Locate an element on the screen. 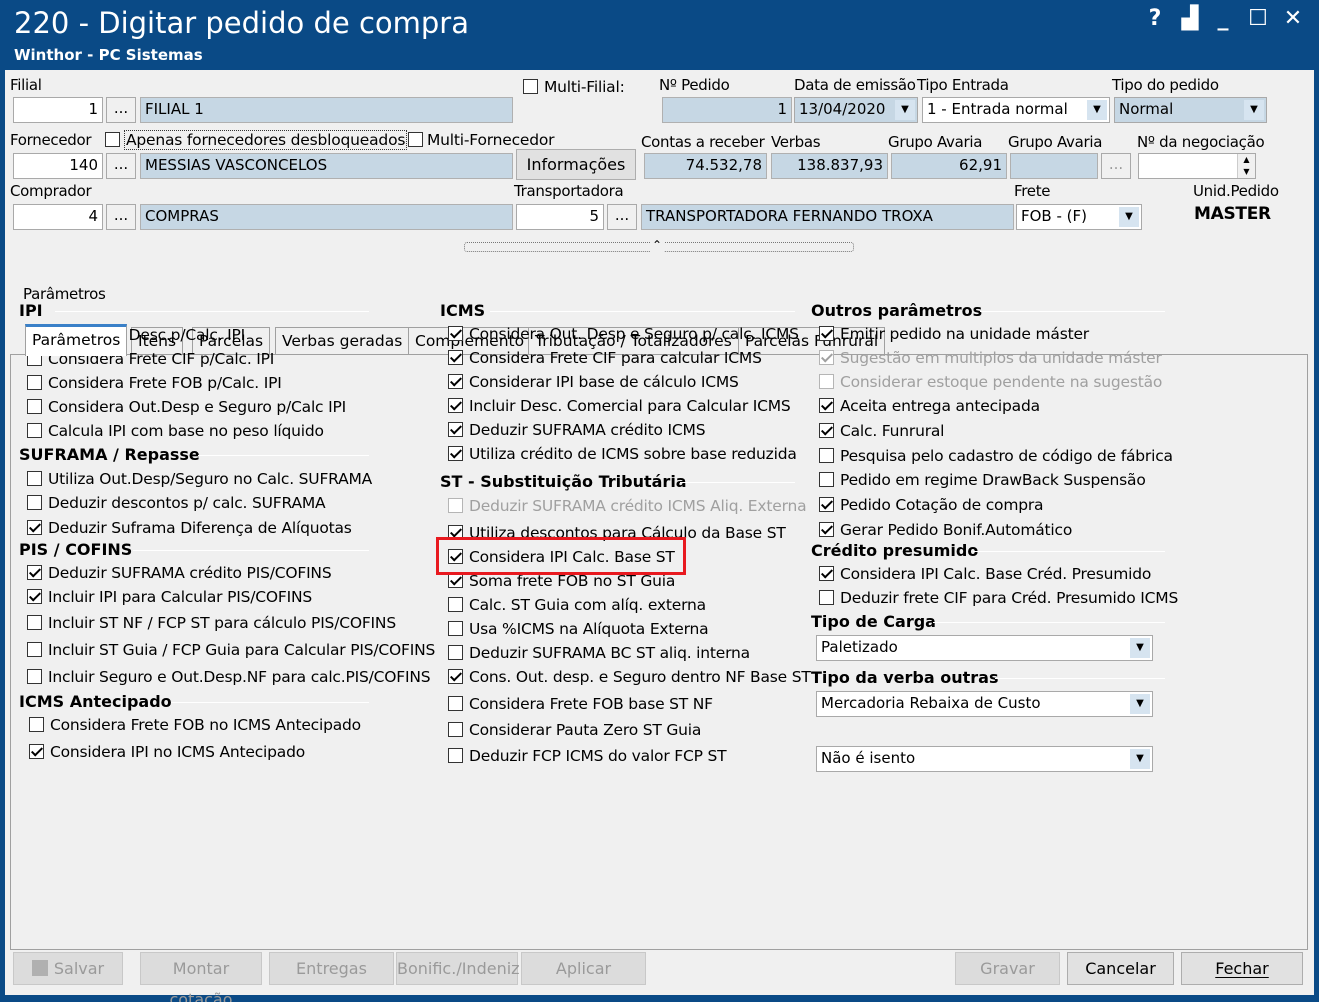  sugestao-em-multiplos-da-unidade-master-checkbox: Sugestão em multiplos da unidade máster is located at coordinates (990, 358).